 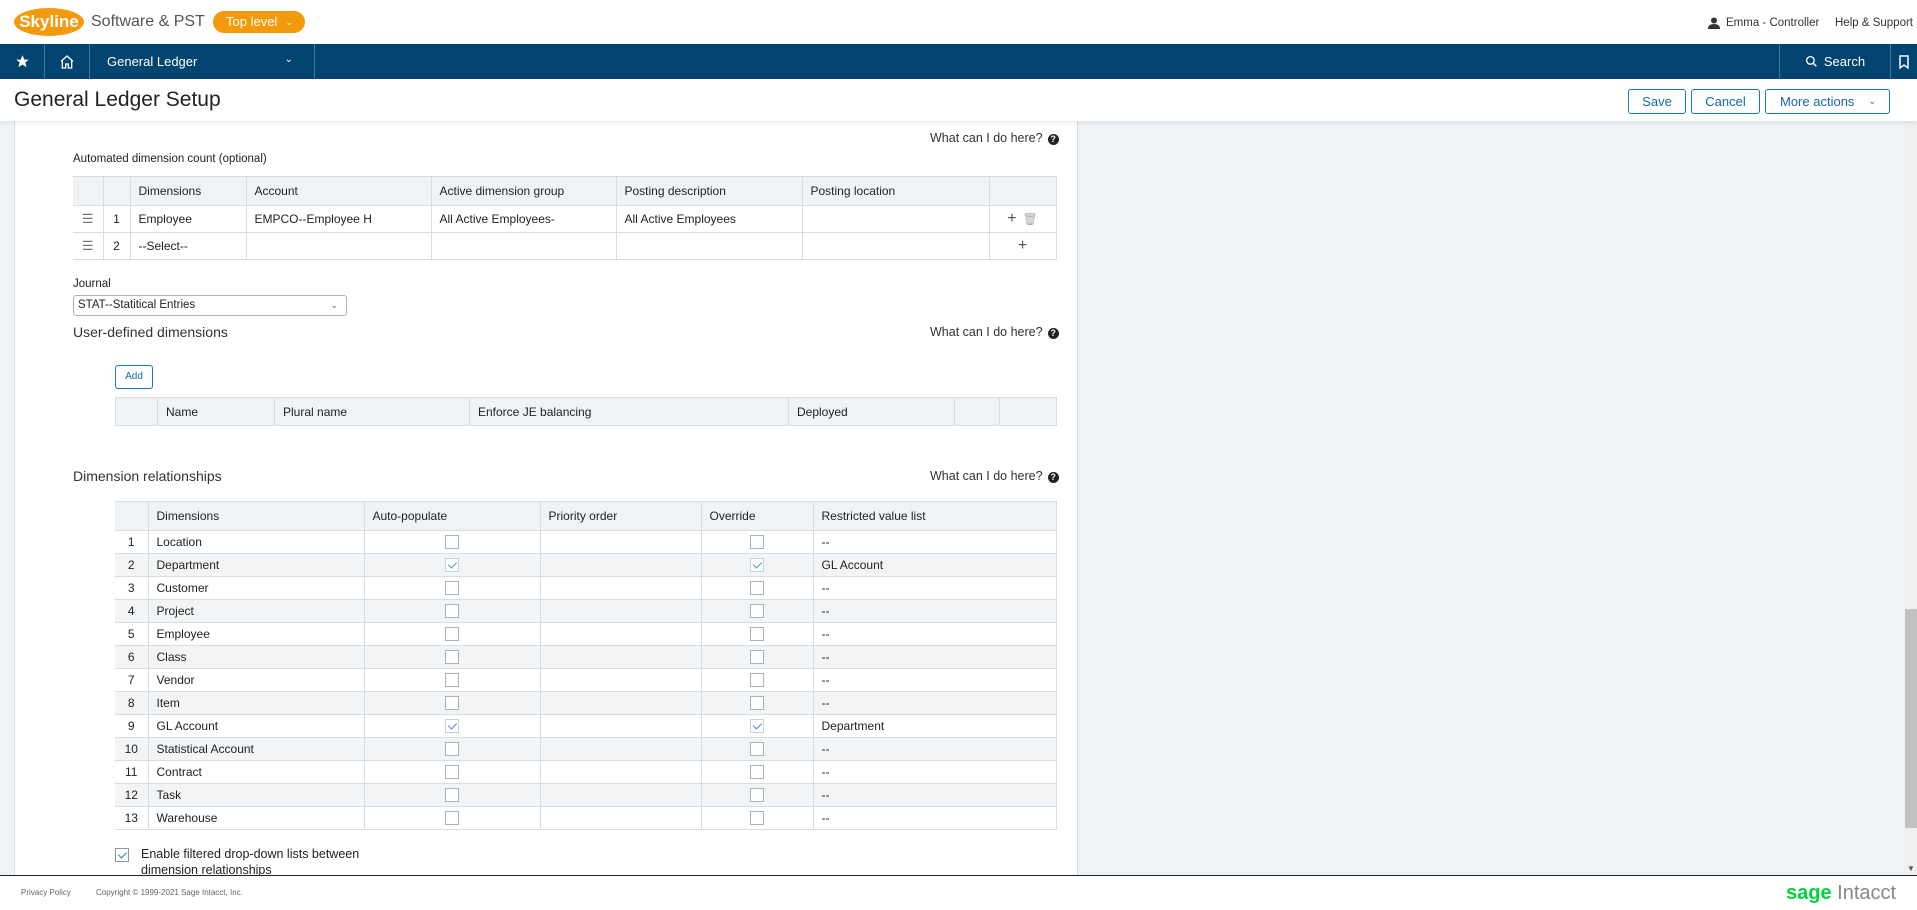 I want to click on override-cell, so click(x=757, y=818).